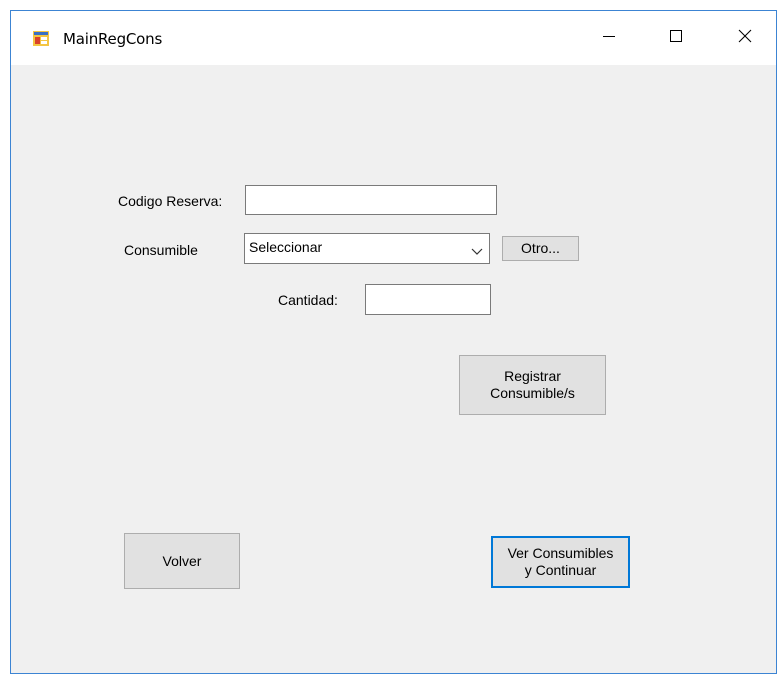 This screenshot has height=677, width=779. I want to click on registrar-consumible-button: Registrar Consumible/s, so click(532, 385).